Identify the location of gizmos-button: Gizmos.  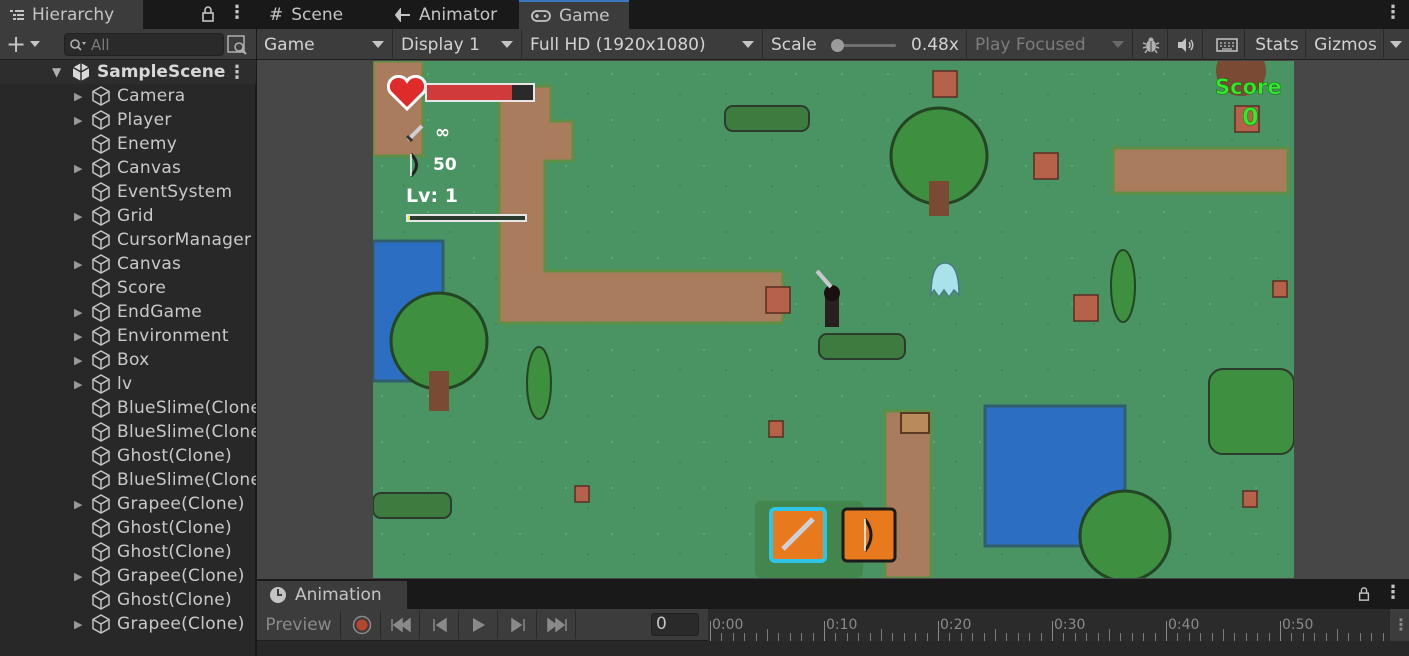
(1346, 44).